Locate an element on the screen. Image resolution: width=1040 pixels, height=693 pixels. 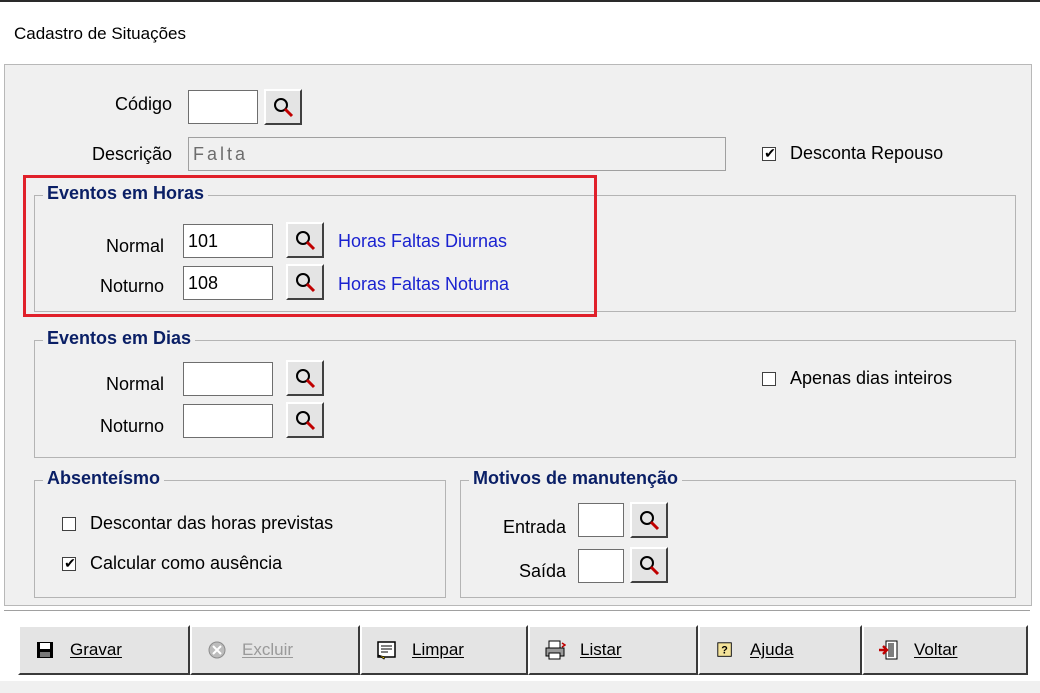
excluir-label: Excluir is located at coordinates (268, 649).